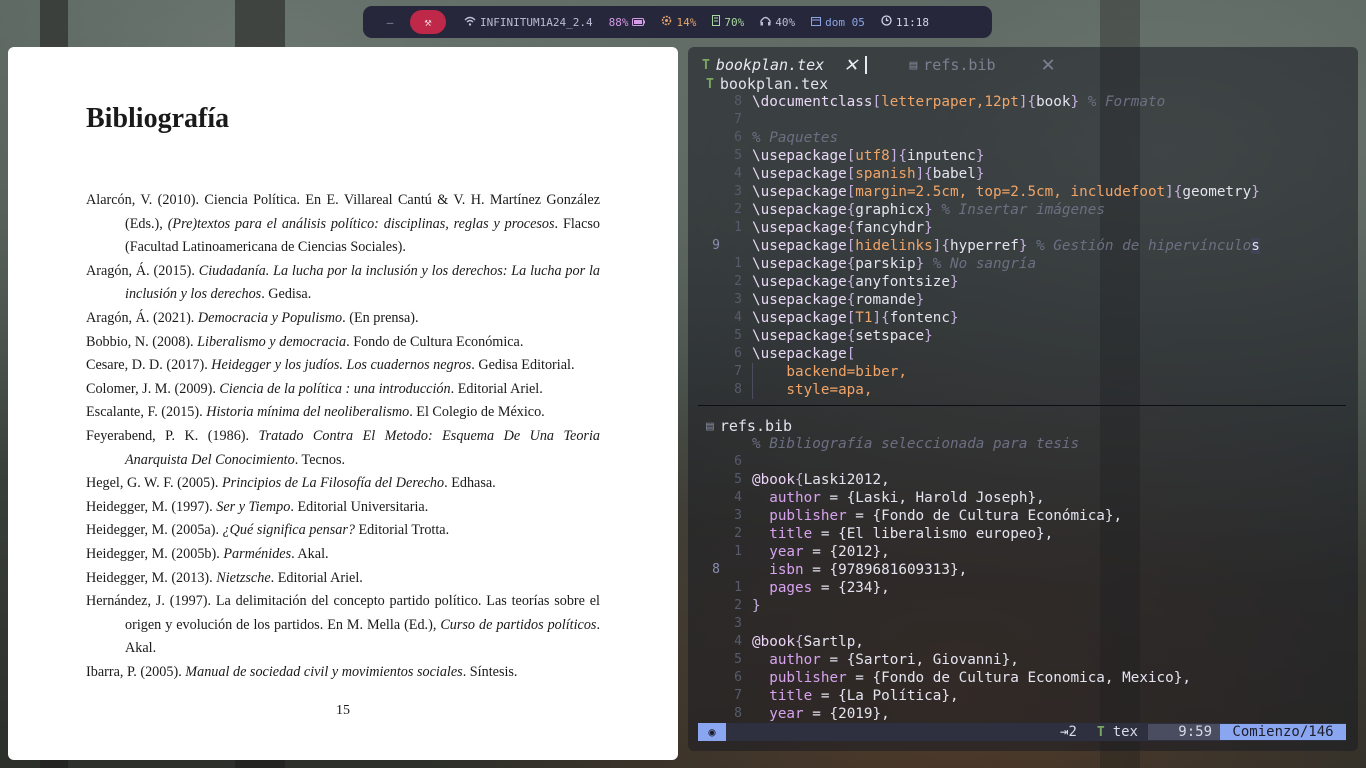  Describe the element at coordinates (1023, 174) in the screenshot. I see `code-line: 4 \usepackage[spanish]{babel}` at that location.